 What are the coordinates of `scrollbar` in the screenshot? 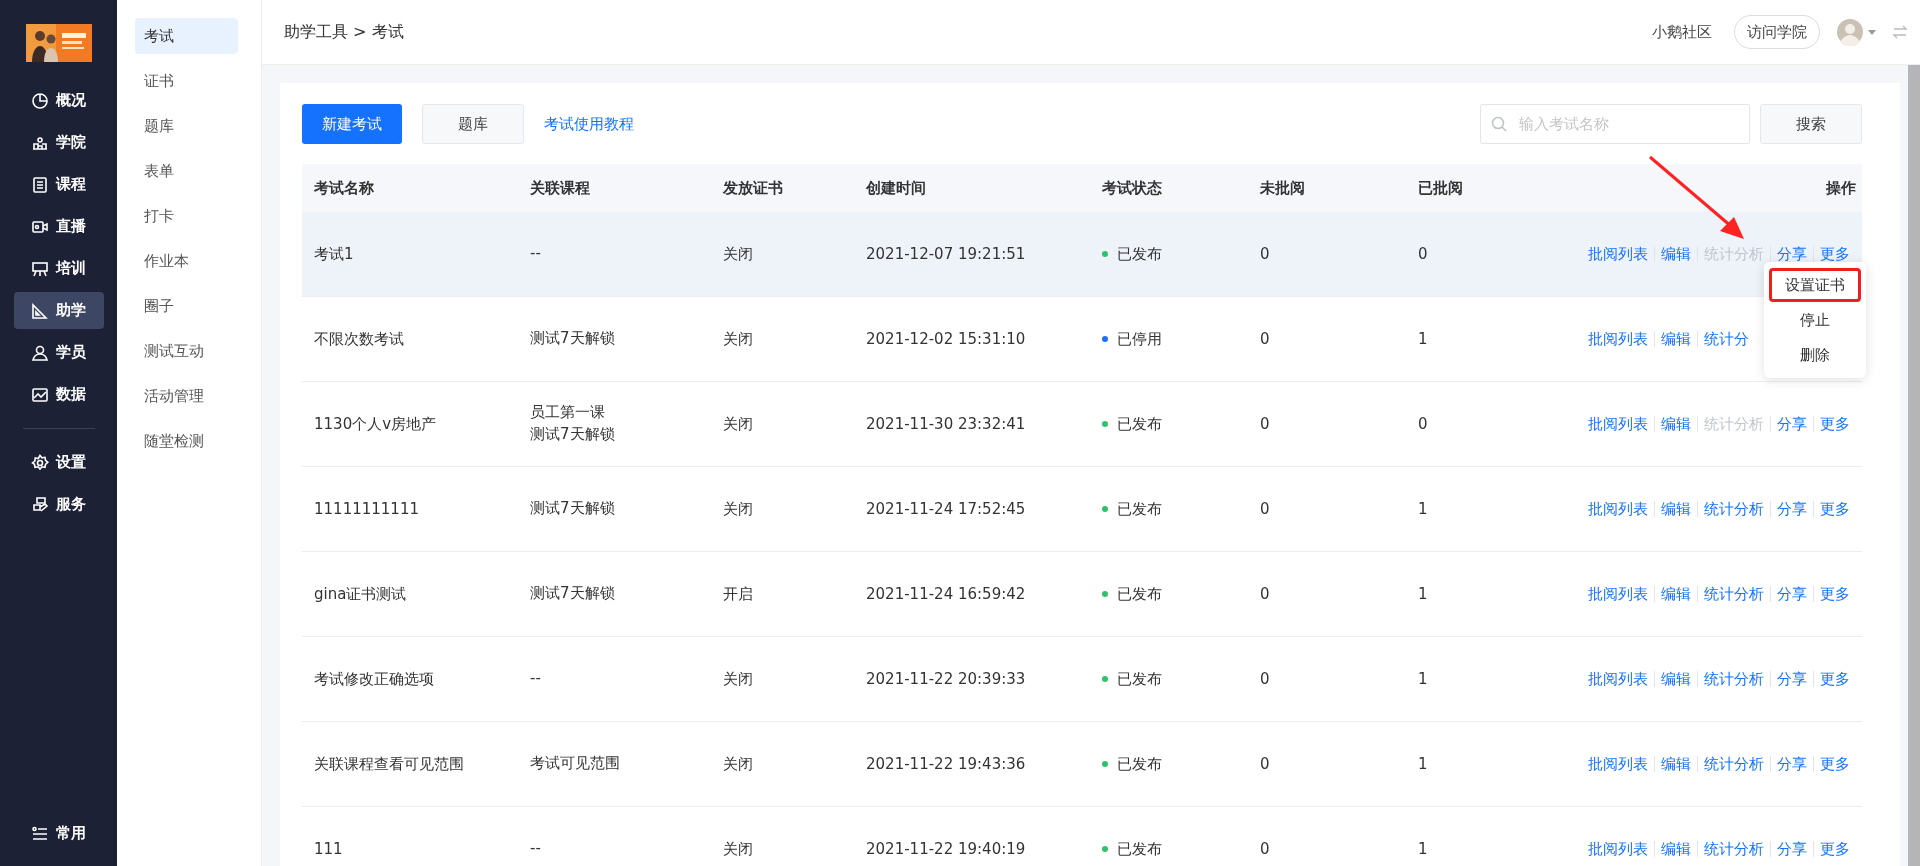 It's located at (1914, 465).